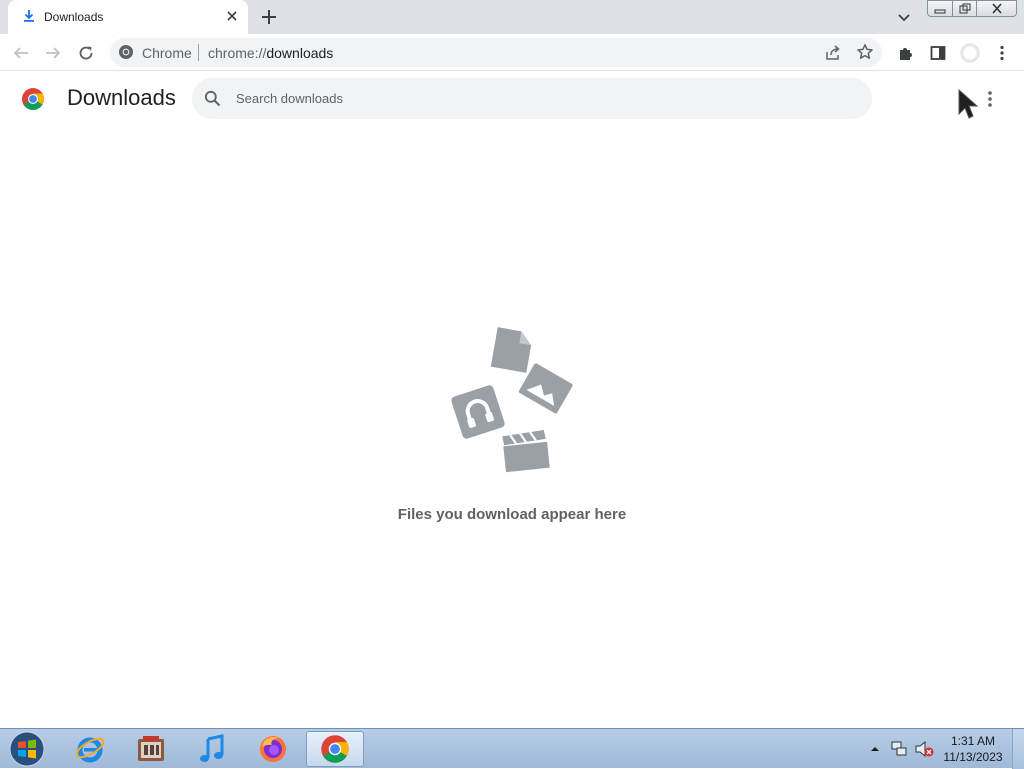 Image resolution: width=1024 pixels, height=769 pixels. Describe the element at coordinates (512, 400) in the screenshot. I see `empty-downloads-illustration` at that location.